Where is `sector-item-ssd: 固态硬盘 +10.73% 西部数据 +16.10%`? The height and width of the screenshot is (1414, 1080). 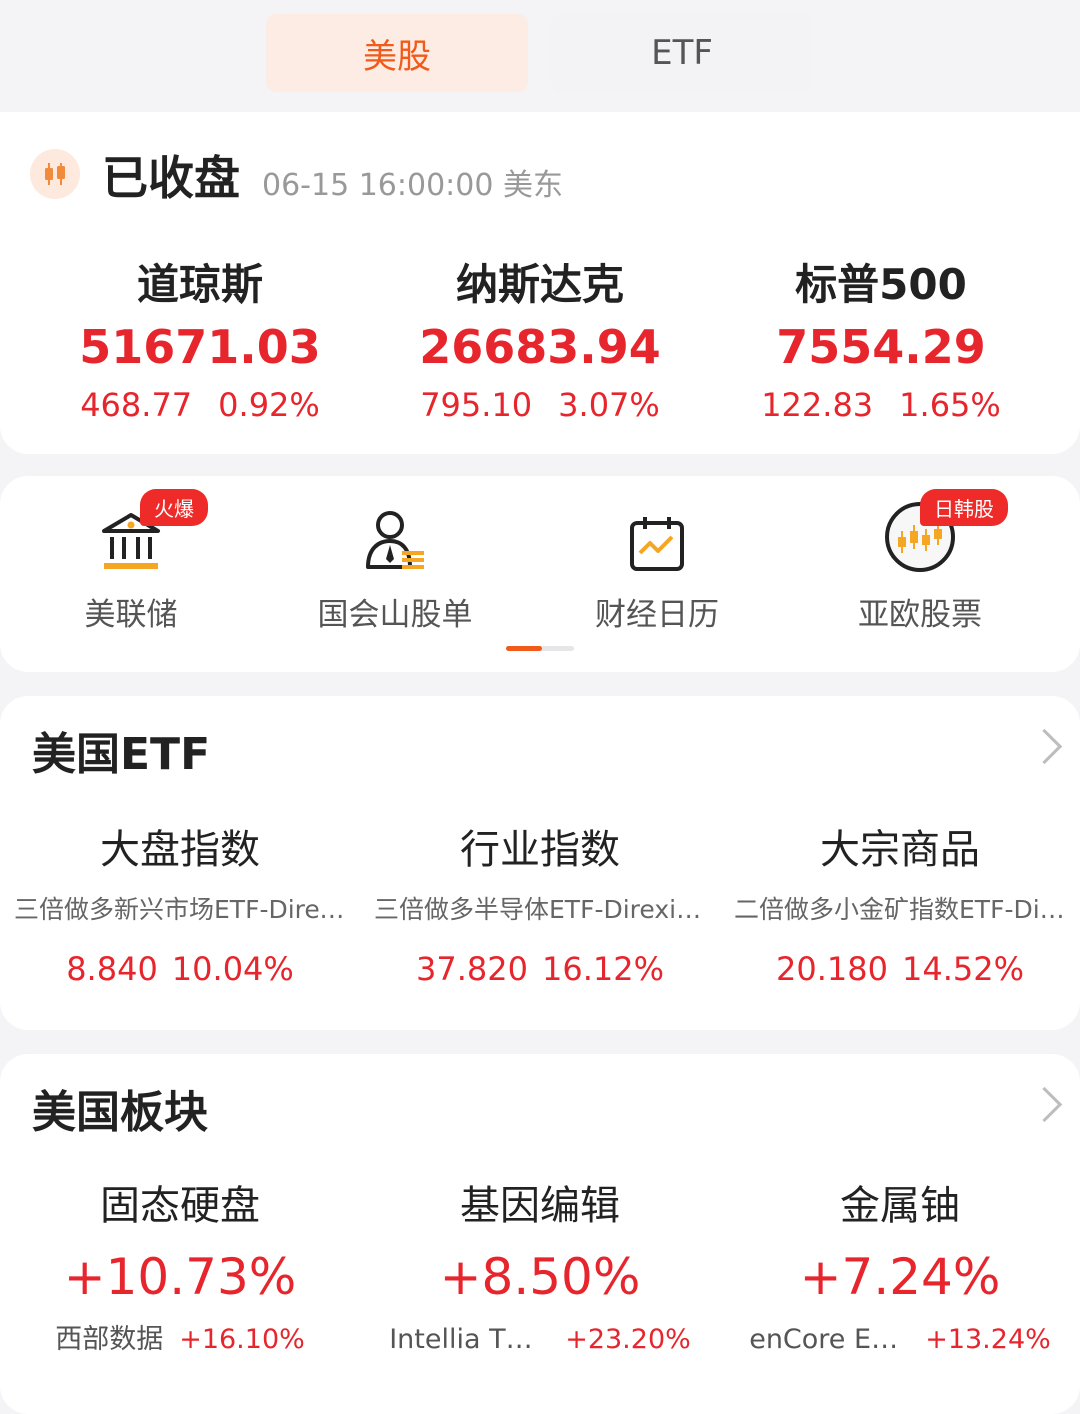 sector-item-ssd: 固态硬盘 +10.73% 西部数据 +16.10% is located at coordinates (180, 1270).